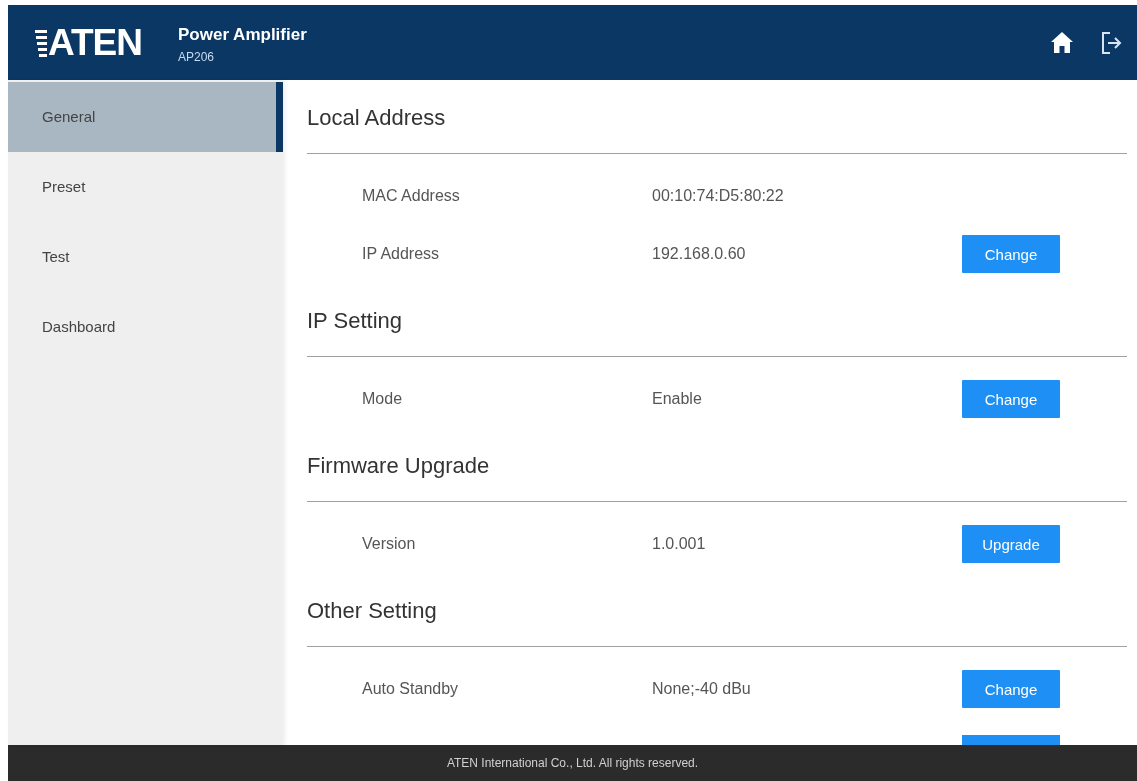 This screenshot has width=1137, height=781. I want to click on setting-label: MAC Address, so click(411, 196).